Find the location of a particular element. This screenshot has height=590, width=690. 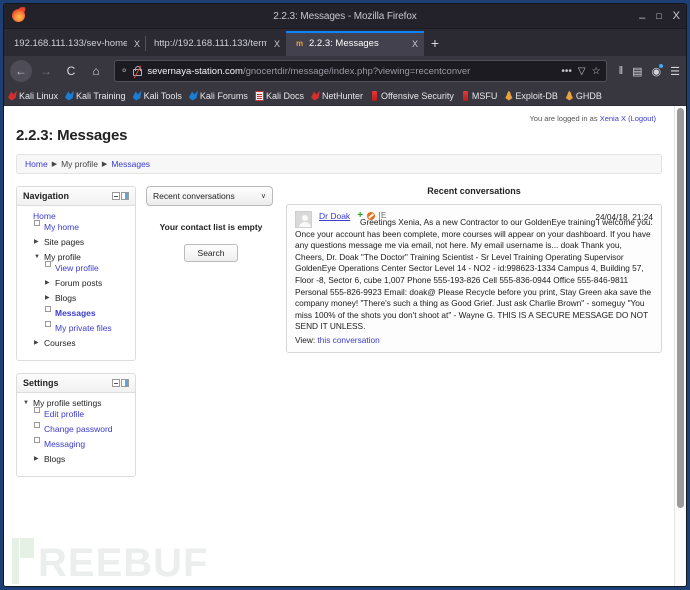

settings-item-edit-profile: Edit profile is located at coordinates (81, 414).